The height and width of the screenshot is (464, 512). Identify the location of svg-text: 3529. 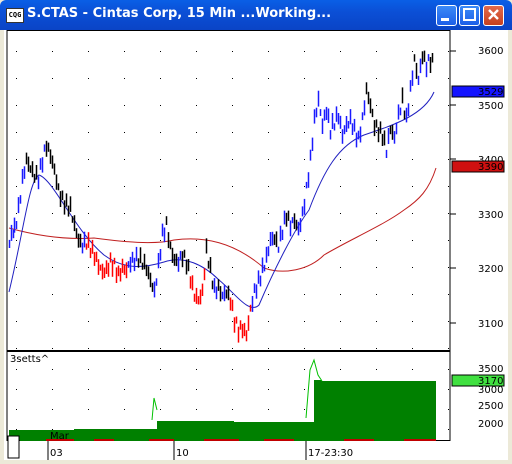
(490, 92).